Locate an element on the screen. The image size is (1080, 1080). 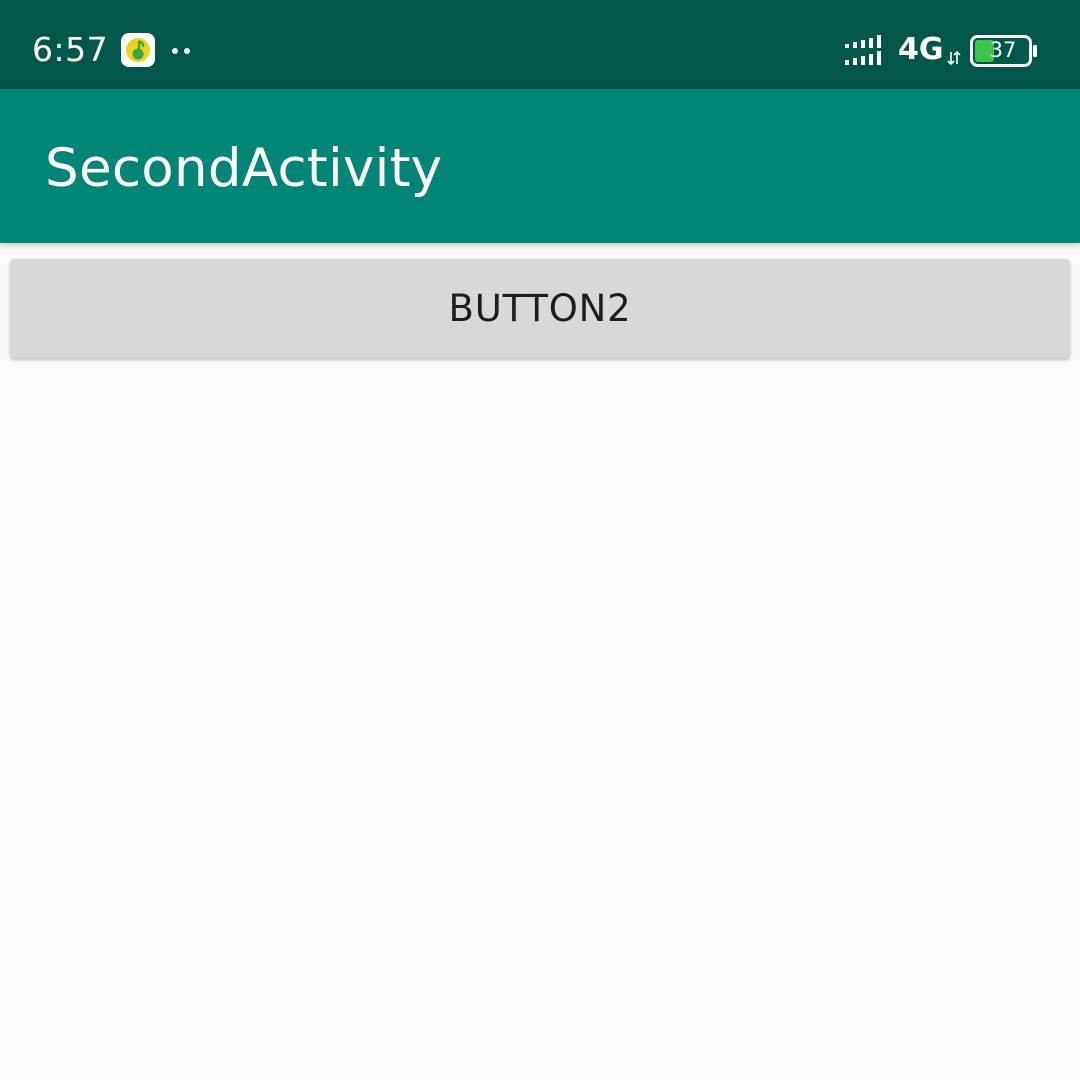
button2: BUTTON2 is located at coordinates (540, 308).